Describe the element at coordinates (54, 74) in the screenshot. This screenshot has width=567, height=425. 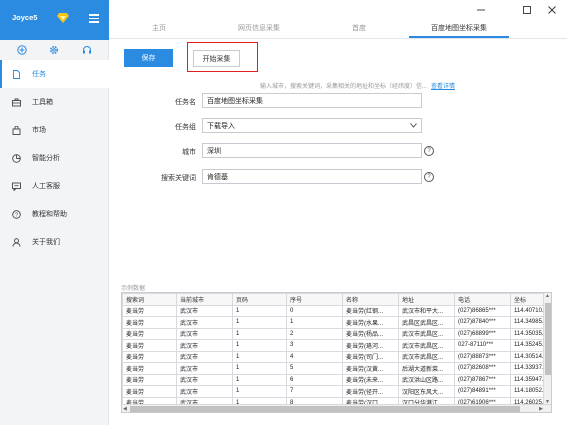
I see `sidebar-item-task: 任务` at that location.